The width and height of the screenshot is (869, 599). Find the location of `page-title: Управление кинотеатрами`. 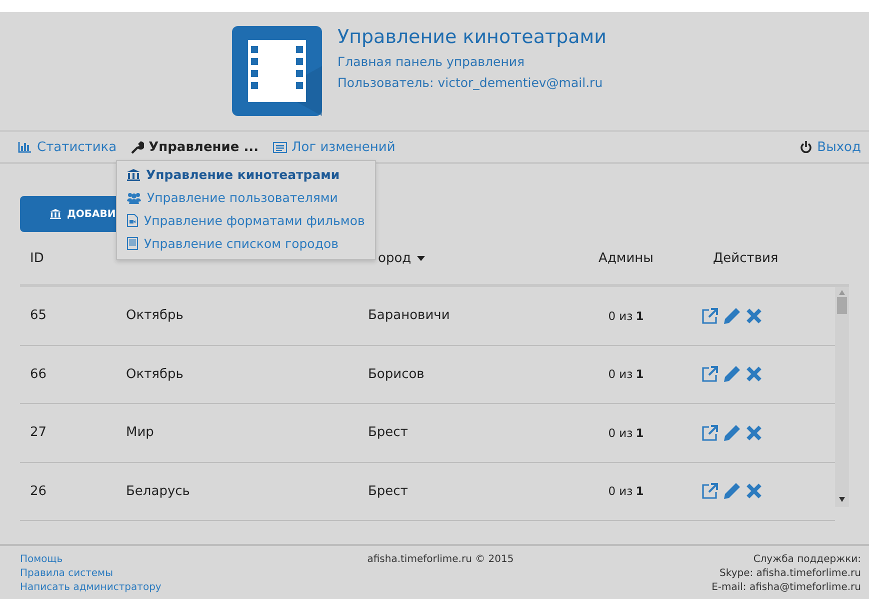

page-title: Управление кинотеатрами is located at coordinates (473, 37).